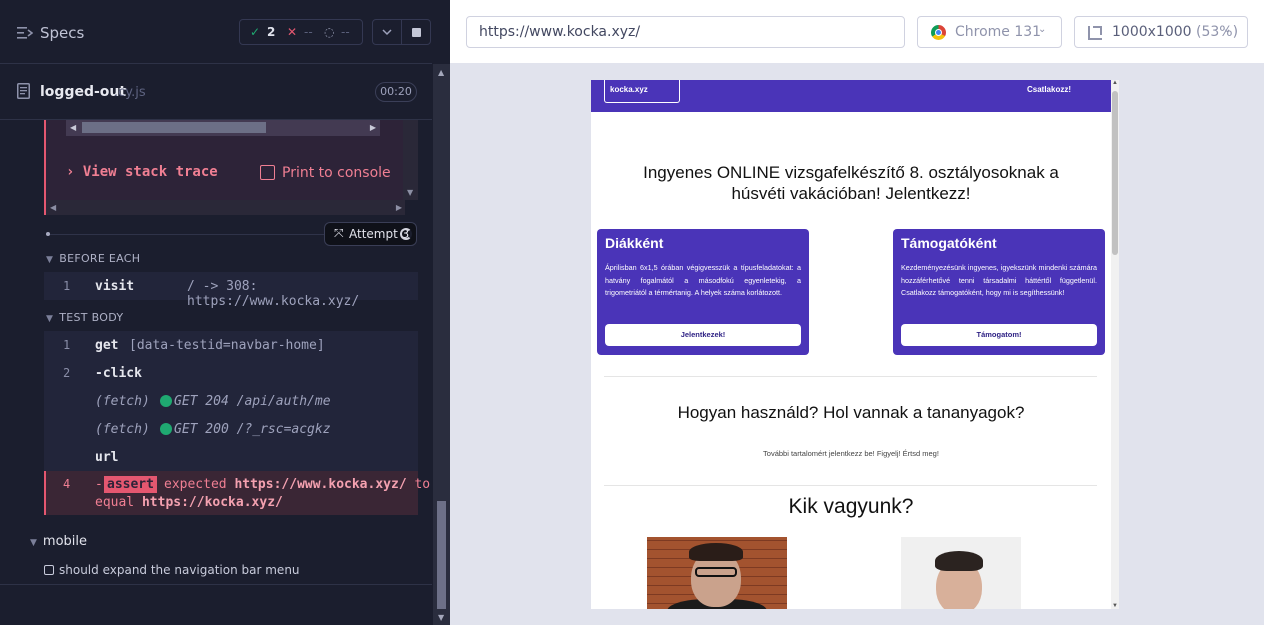 This screenshot has height=625, width=1264. Describe the element at coordinates (410, 160) in the screenshot. I see `error-vertical-scrollbar: ▼` at that location.